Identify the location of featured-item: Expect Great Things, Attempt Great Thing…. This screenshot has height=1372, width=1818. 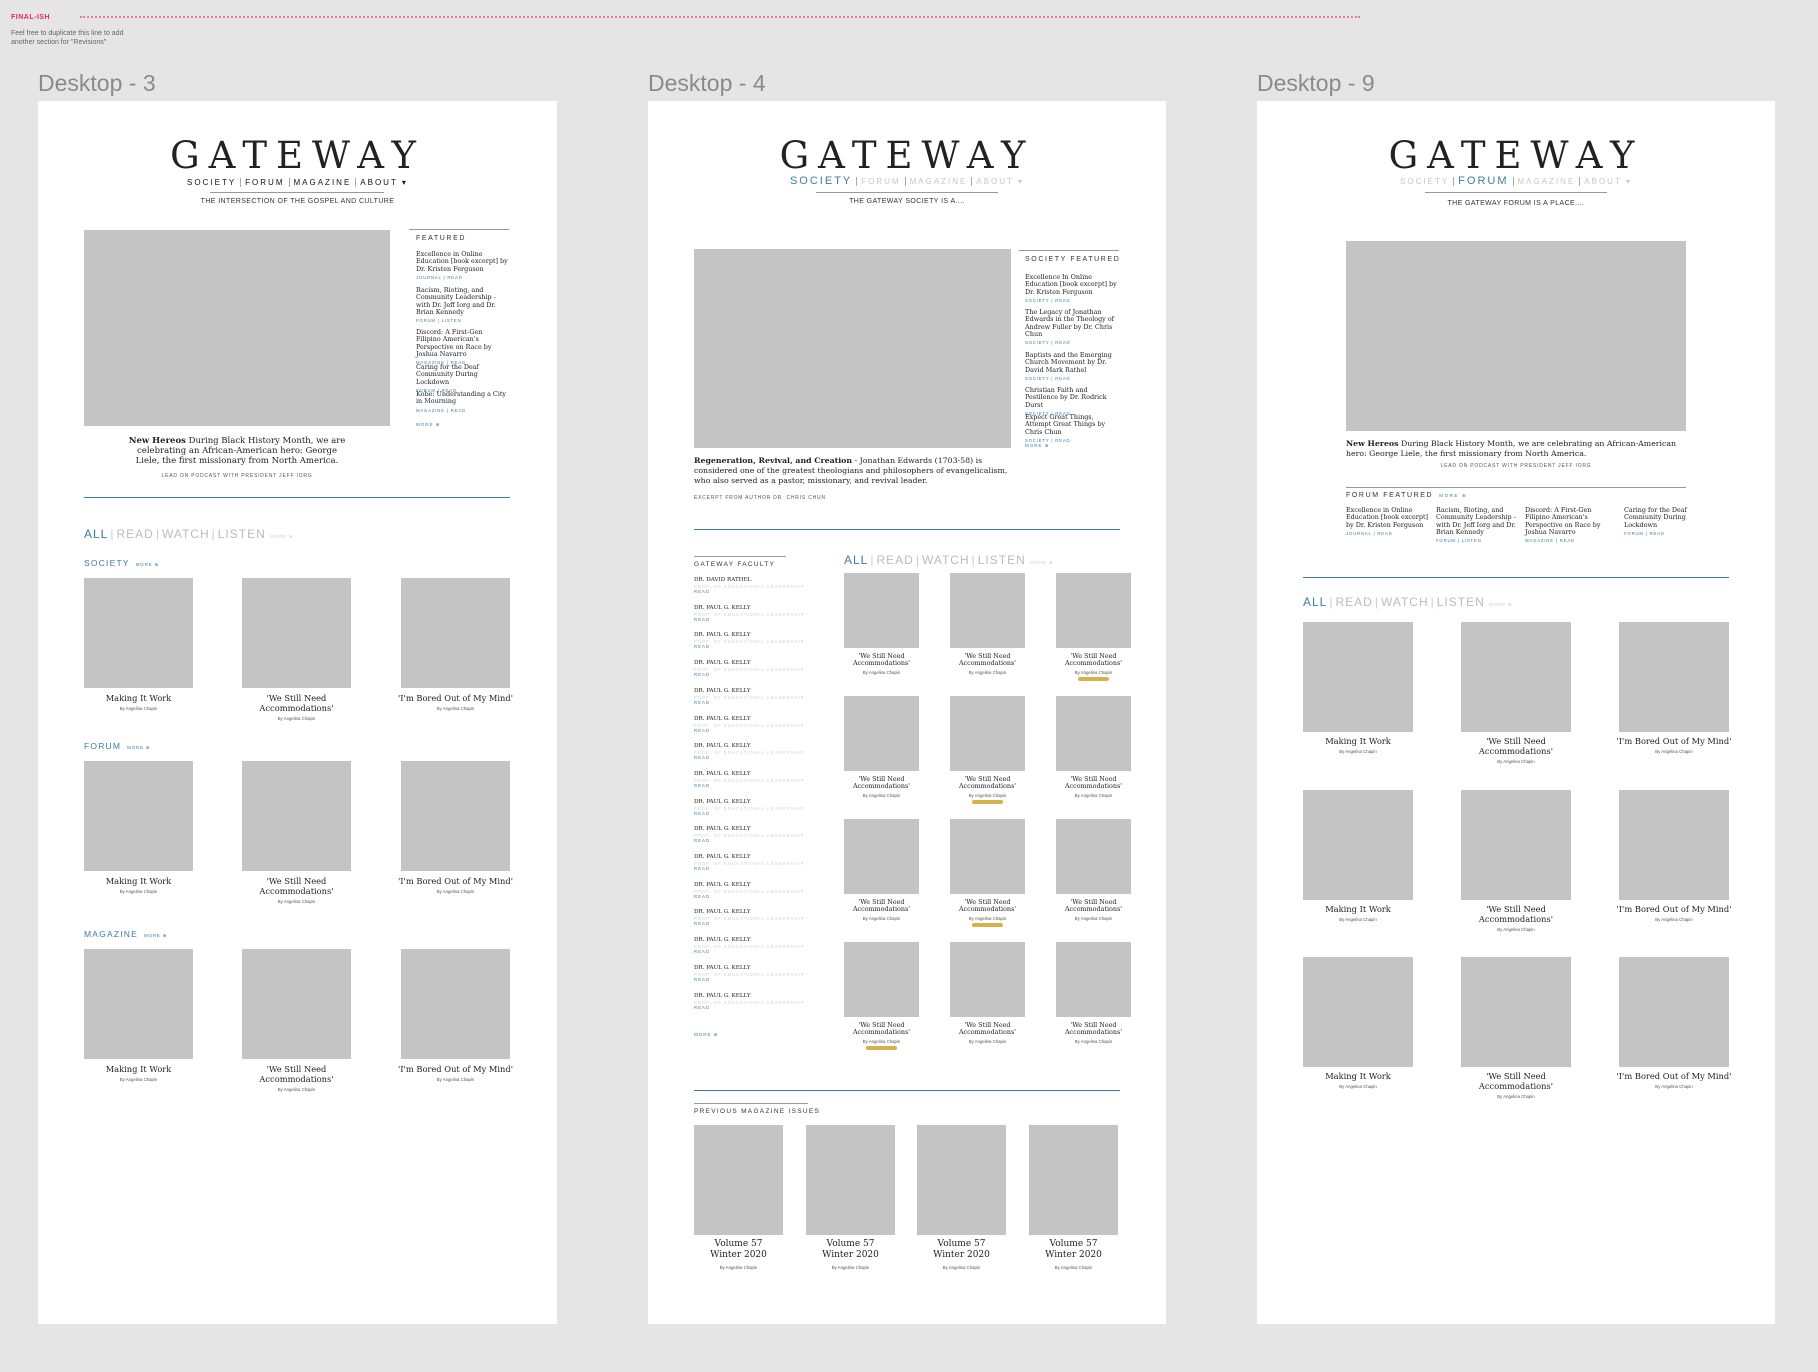
(1071, 428).